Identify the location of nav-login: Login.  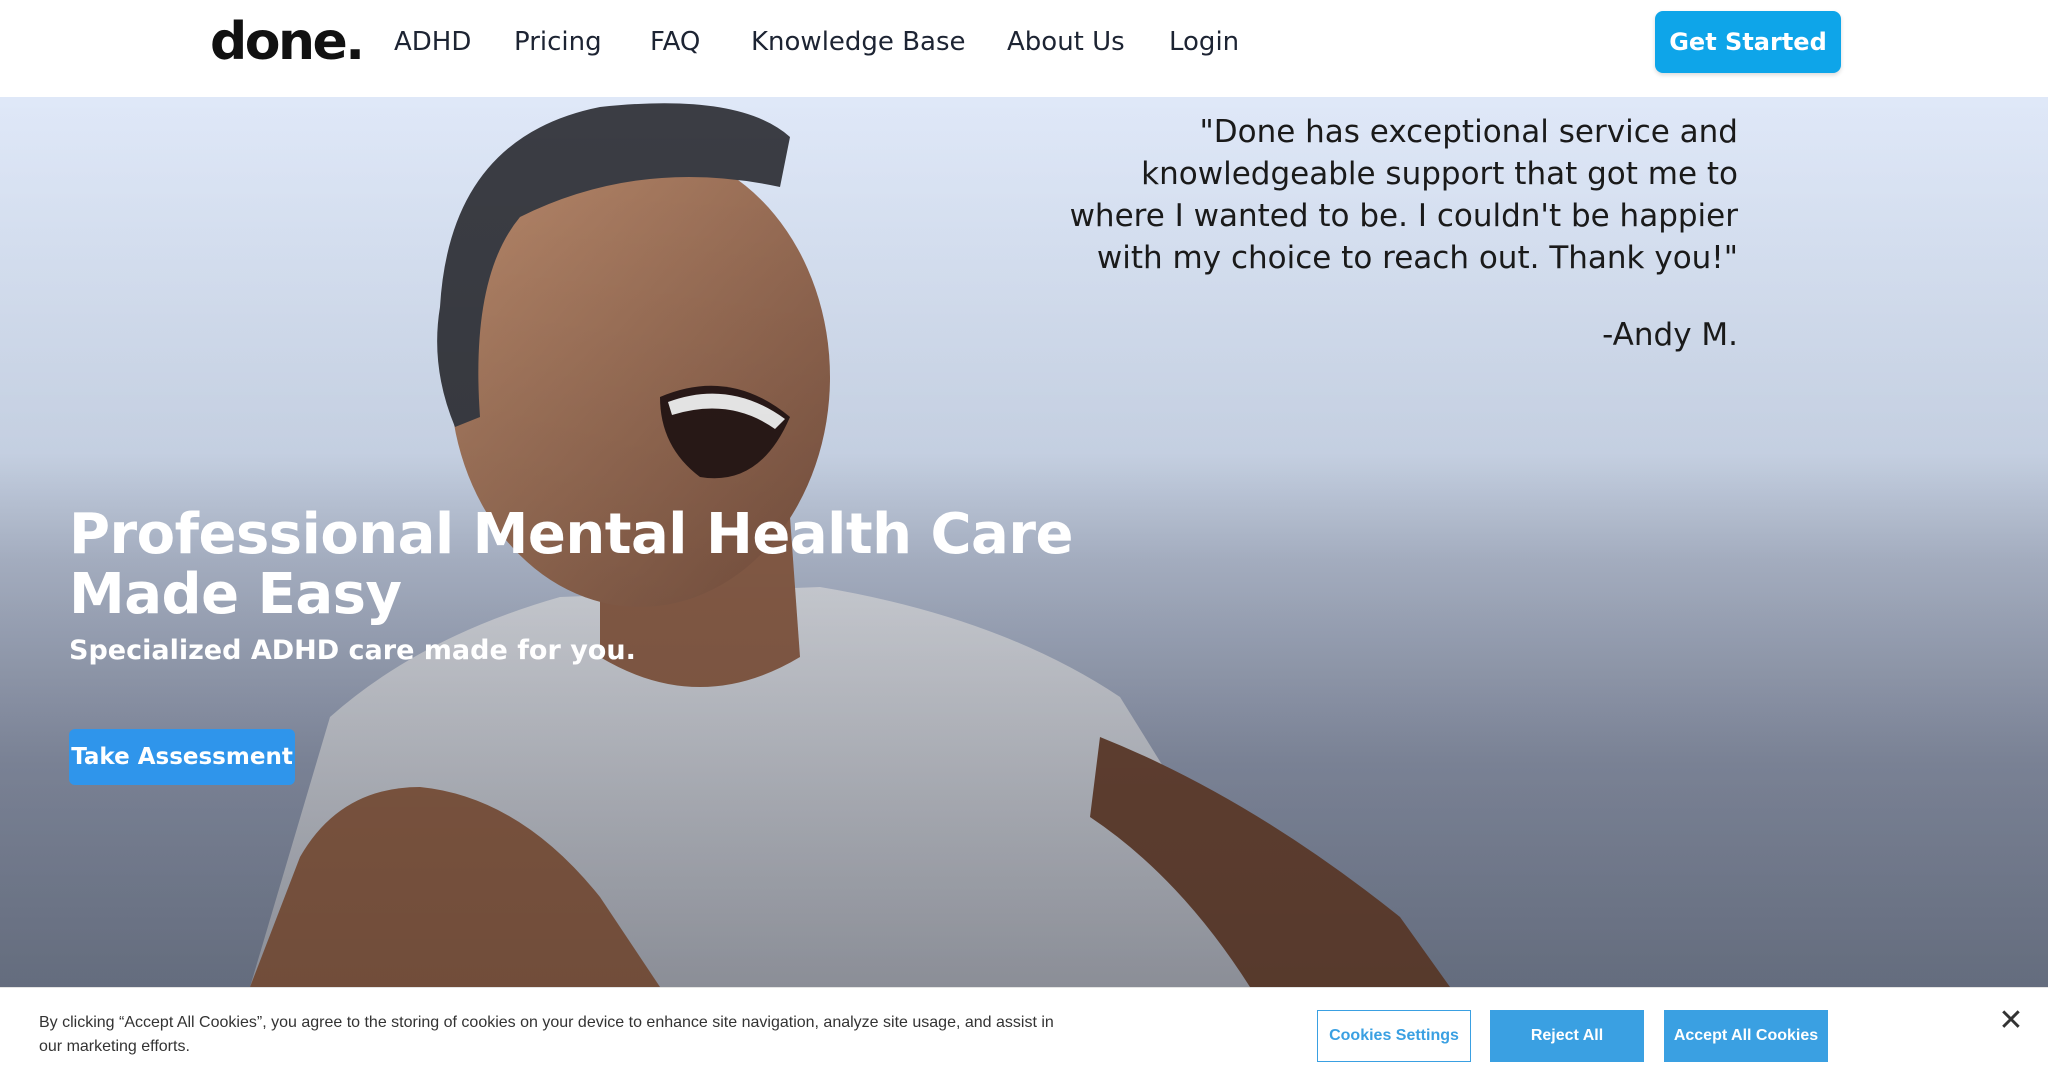
(1204, 42).